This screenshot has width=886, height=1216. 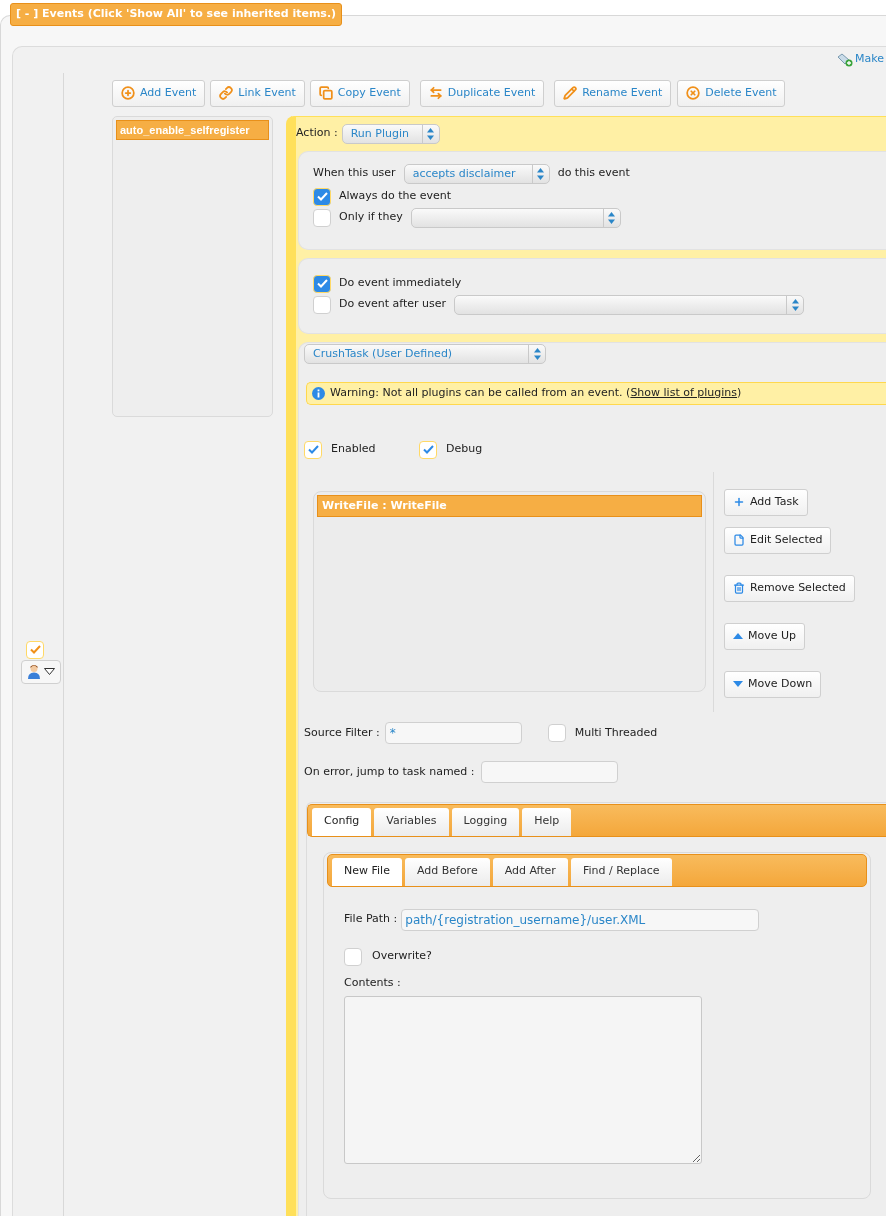 What do you see at coordinates (476, 173) in the screenshot?
I see `trigger-select: accepts disclaimer` at bounding box center [476, 173].